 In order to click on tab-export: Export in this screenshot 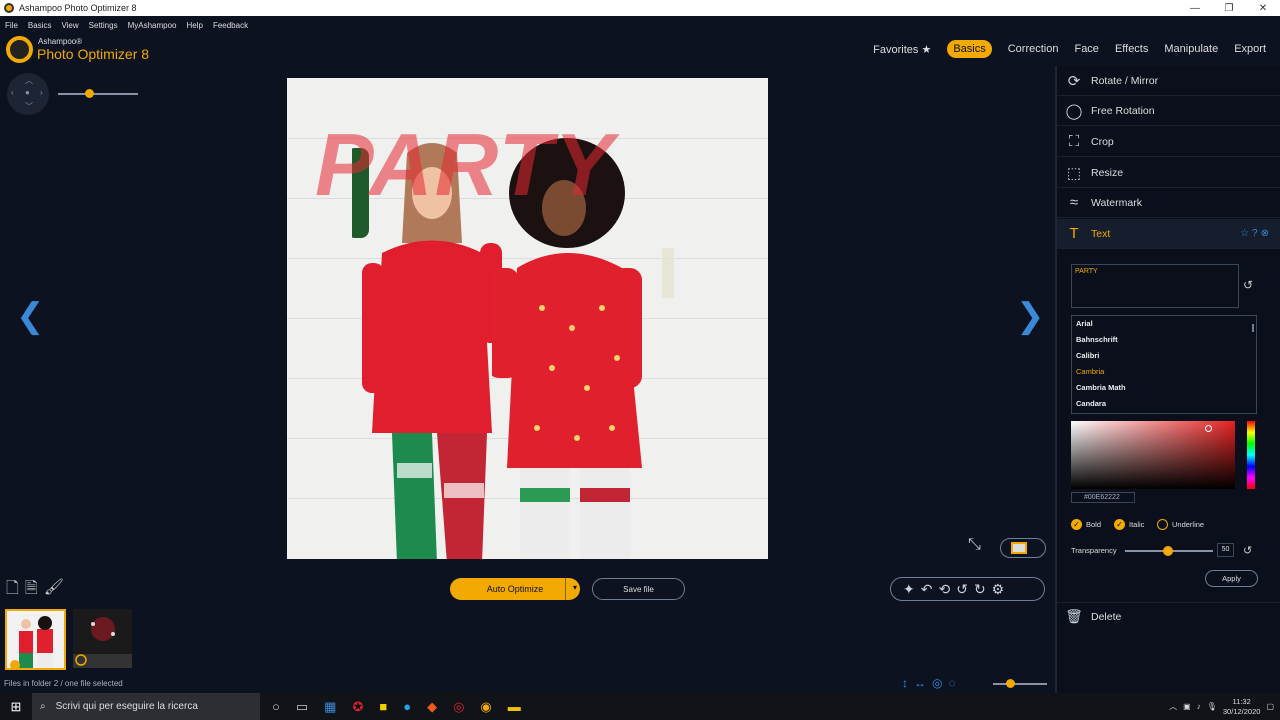, I will do `click(1250, 49)`.